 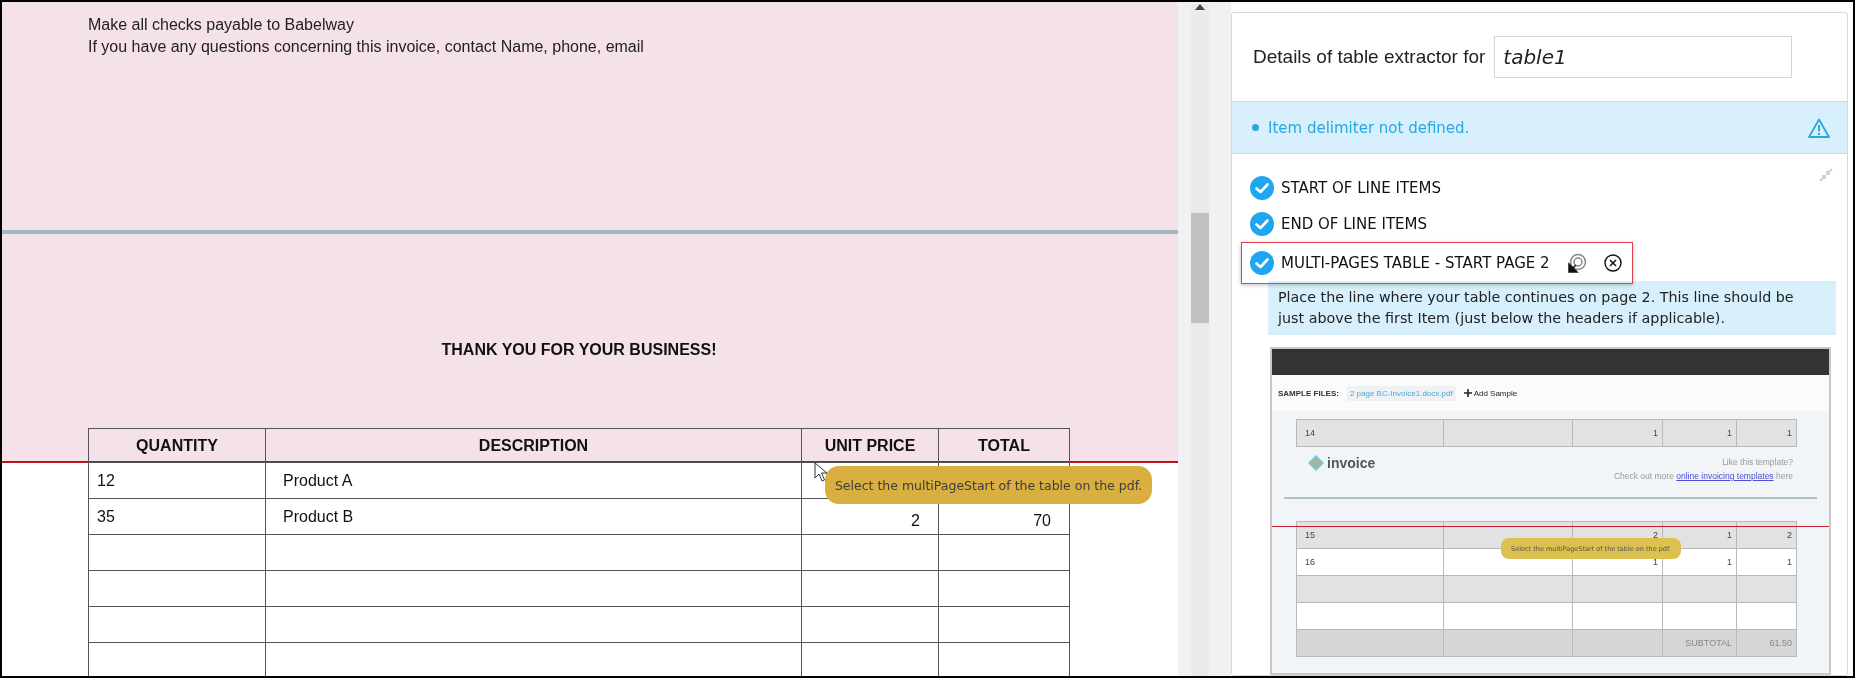 I want to click on diamond-logo-icon, so click(x=1316, y=463).